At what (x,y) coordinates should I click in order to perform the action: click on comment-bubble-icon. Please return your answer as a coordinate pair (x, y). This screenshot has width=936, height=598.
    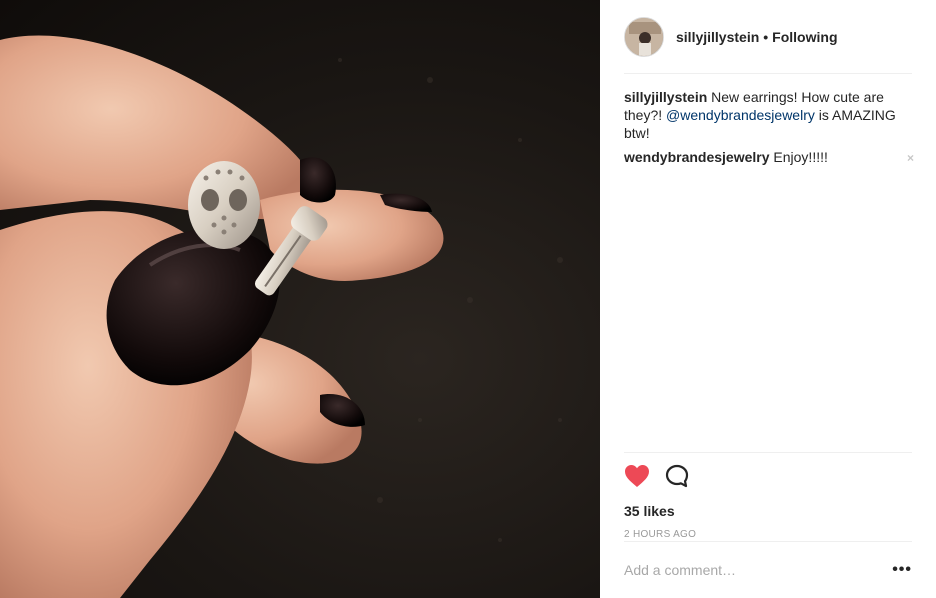
    Looking at the image, I should click on (677, 476).